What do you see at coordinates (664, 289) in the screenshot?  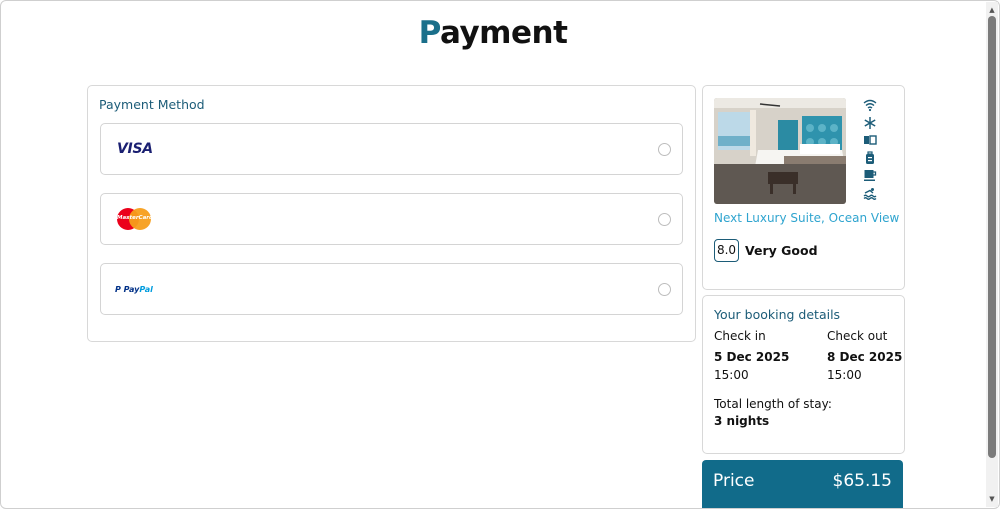 I see `paypal-radio` at bounding box center [664, 289].